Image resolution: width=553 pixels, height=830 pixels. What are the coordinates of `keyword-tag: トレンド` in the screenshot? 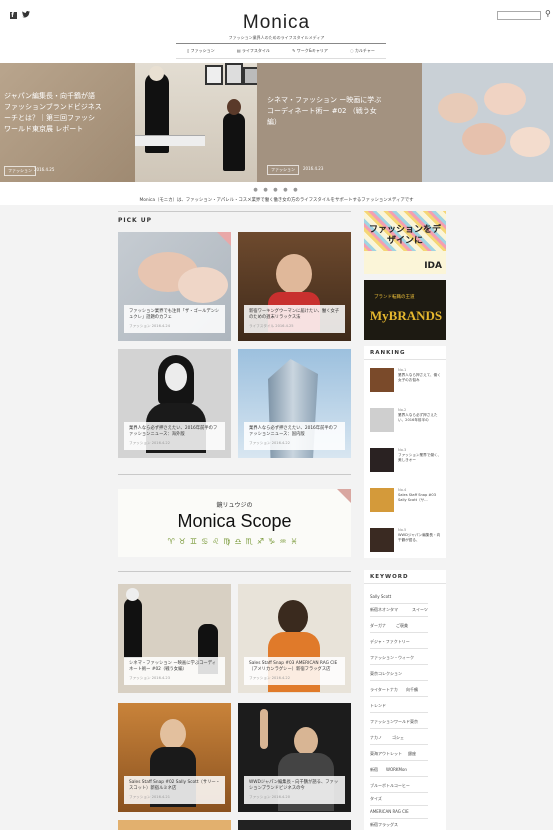 It's located at (378, 706).